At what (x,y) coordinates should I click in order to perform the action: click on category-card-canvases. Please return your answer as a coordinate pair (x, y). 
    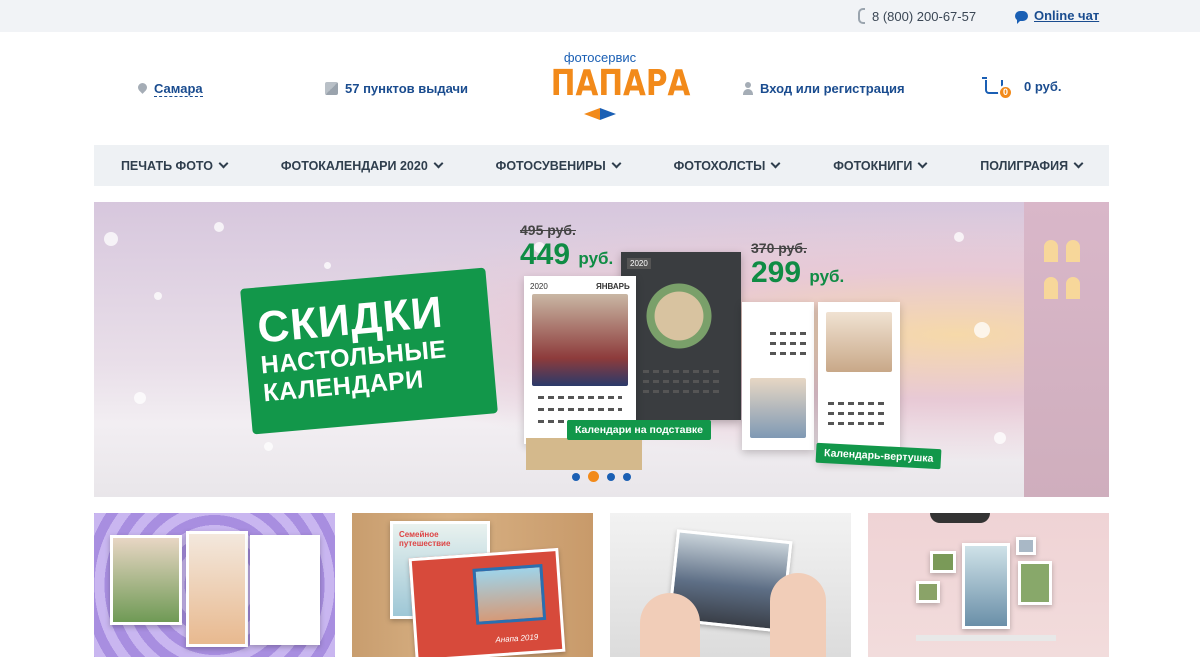
    Looking at the image, I should click on (988, 585).